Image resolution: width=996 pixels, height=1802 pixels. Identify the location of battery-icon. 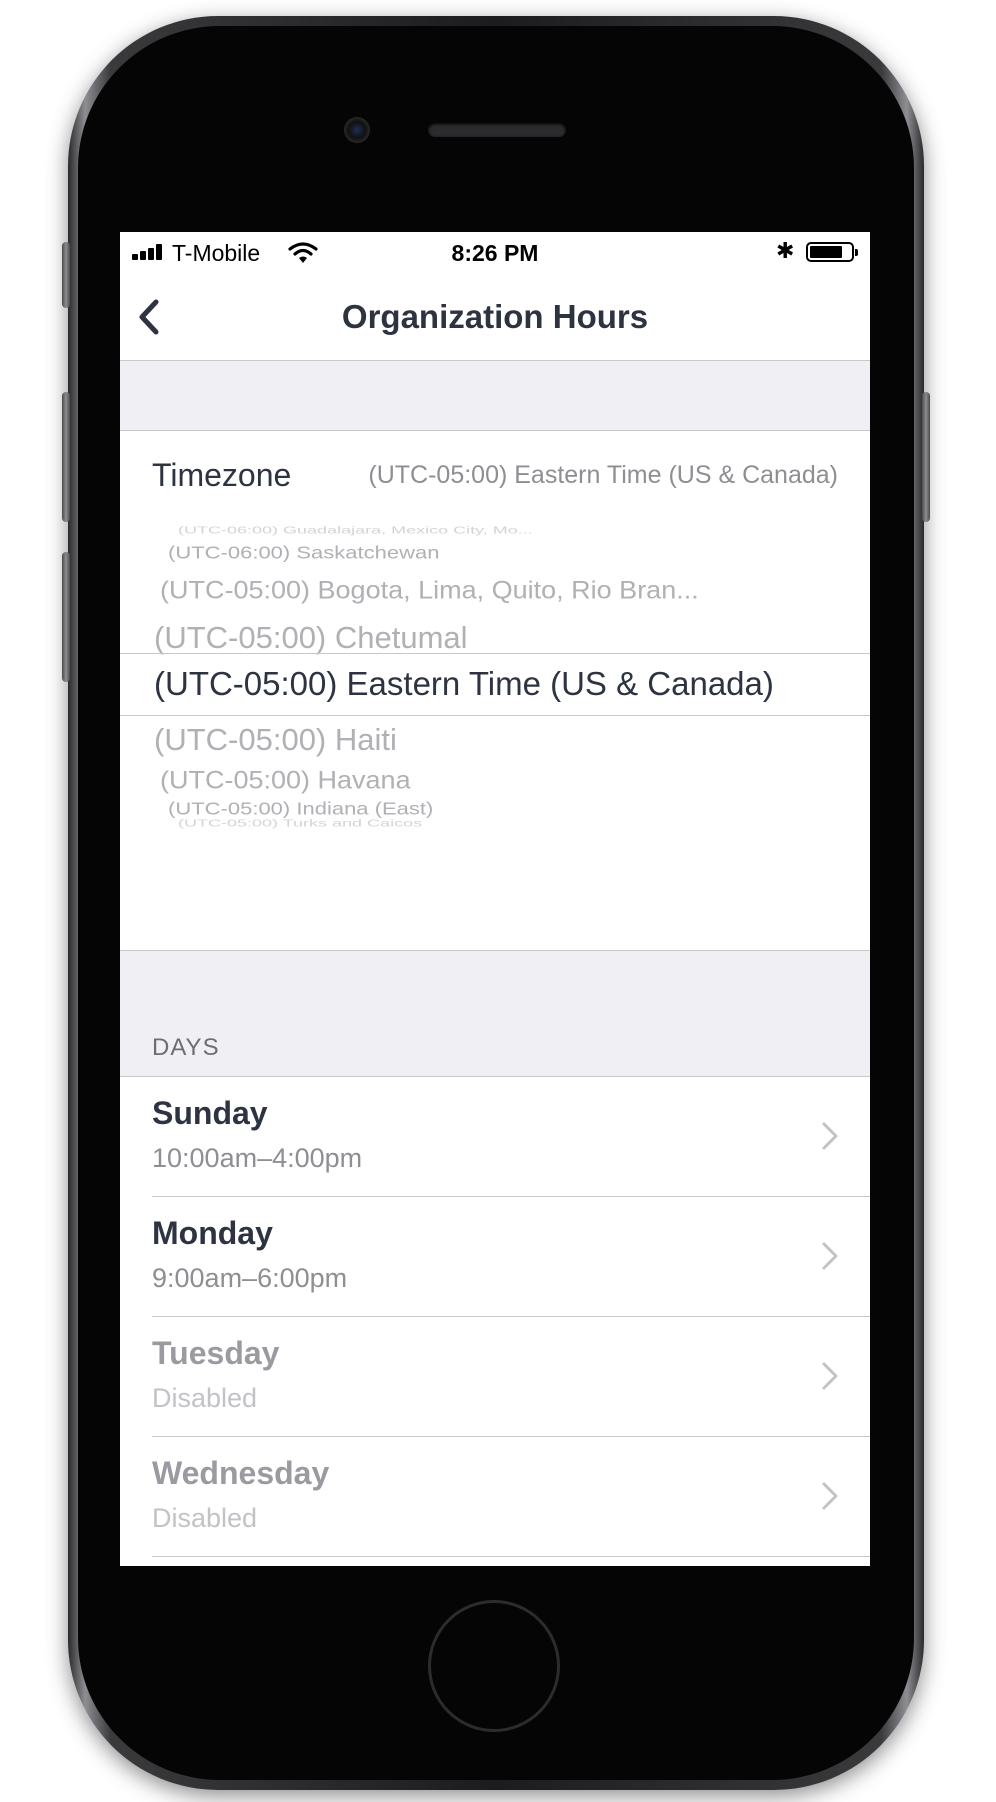
(832, 252).